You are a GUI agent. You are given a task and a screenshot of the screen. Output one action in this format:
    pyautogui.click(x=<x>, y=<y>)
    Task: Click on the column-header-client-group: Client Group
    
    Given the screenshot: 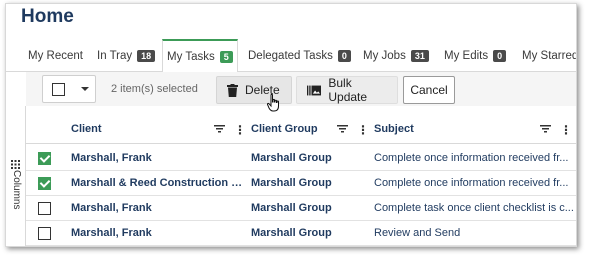 What is the action you would take?
    pyautogui.click(x=284, y=129)
    